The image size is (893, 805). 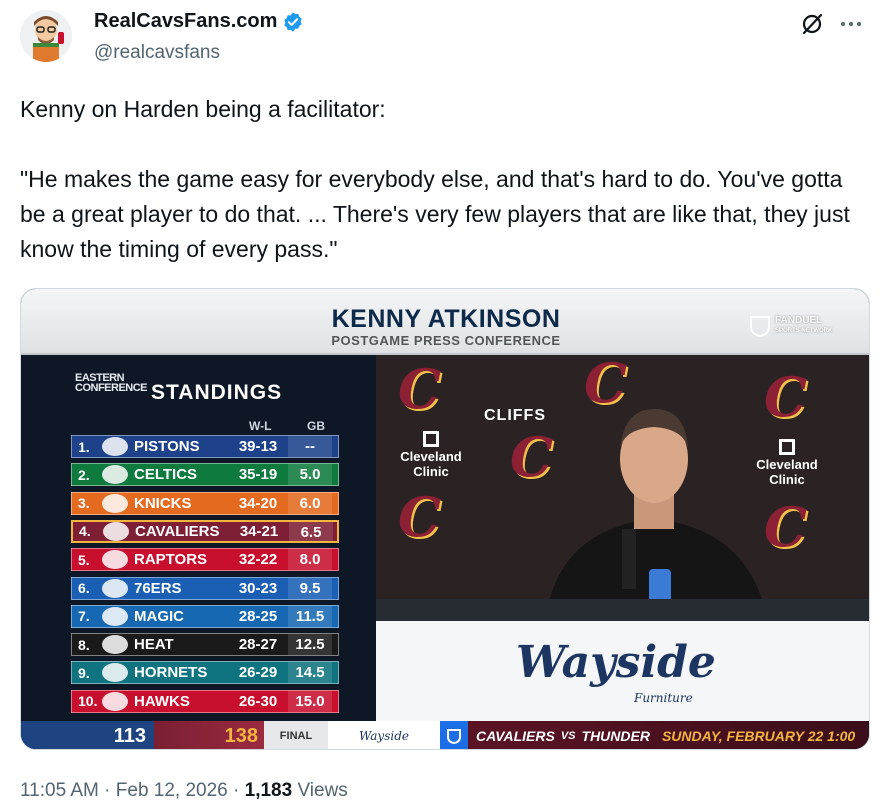 What do you see at coordinates (293, 21) in the screenshot?
I see `verified-badge-icon` at bounding box center [293, 21].